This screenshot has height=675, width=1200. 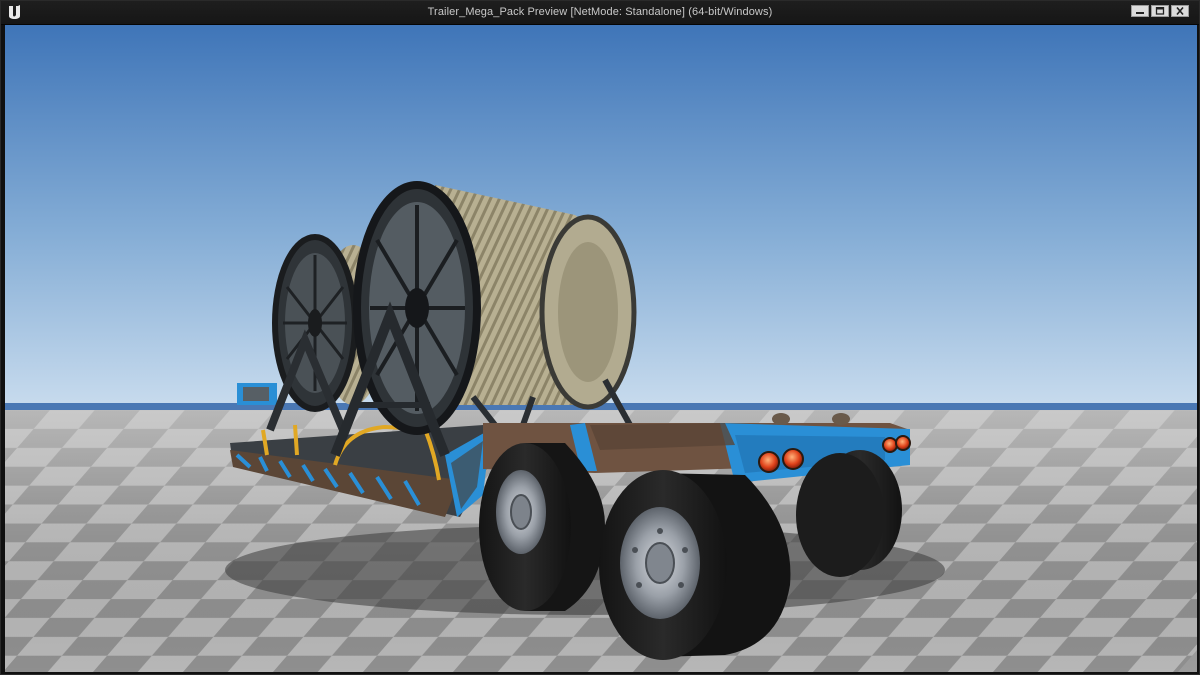 I want to click on minimize-icon, so click(x=1140, y=13).